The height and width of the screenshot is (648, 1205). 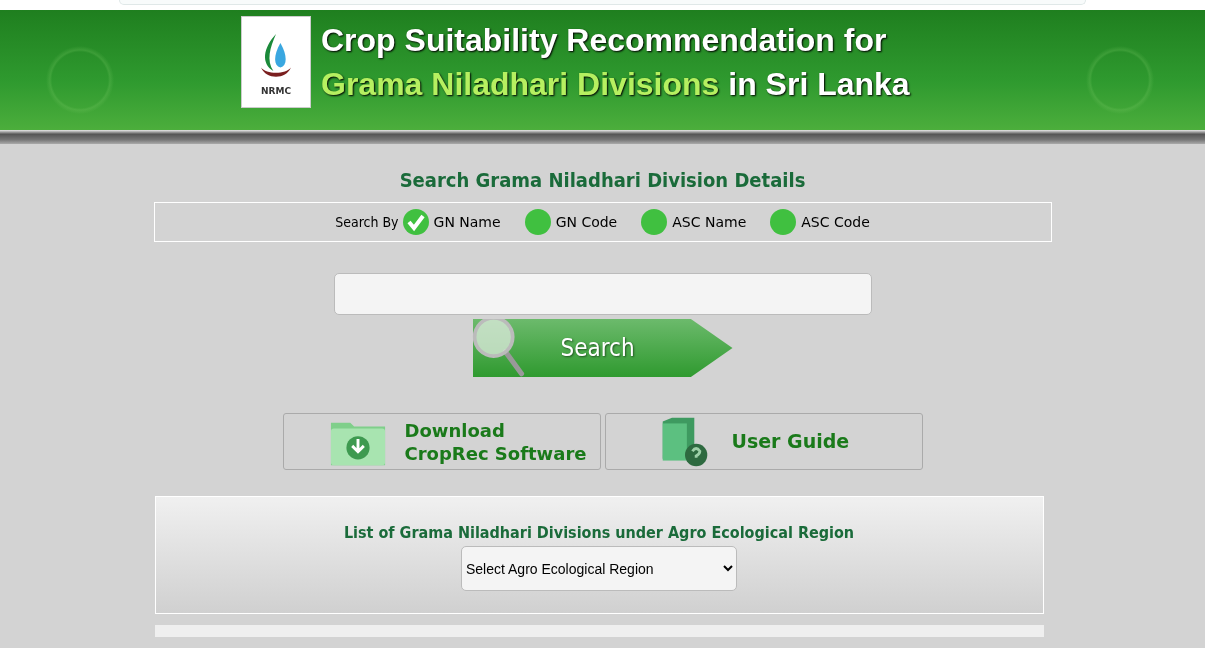 I want to click on panel-heading: List of Grama Niladhari Divisions under Agro Ecological Region, so click(x=599, y=532).